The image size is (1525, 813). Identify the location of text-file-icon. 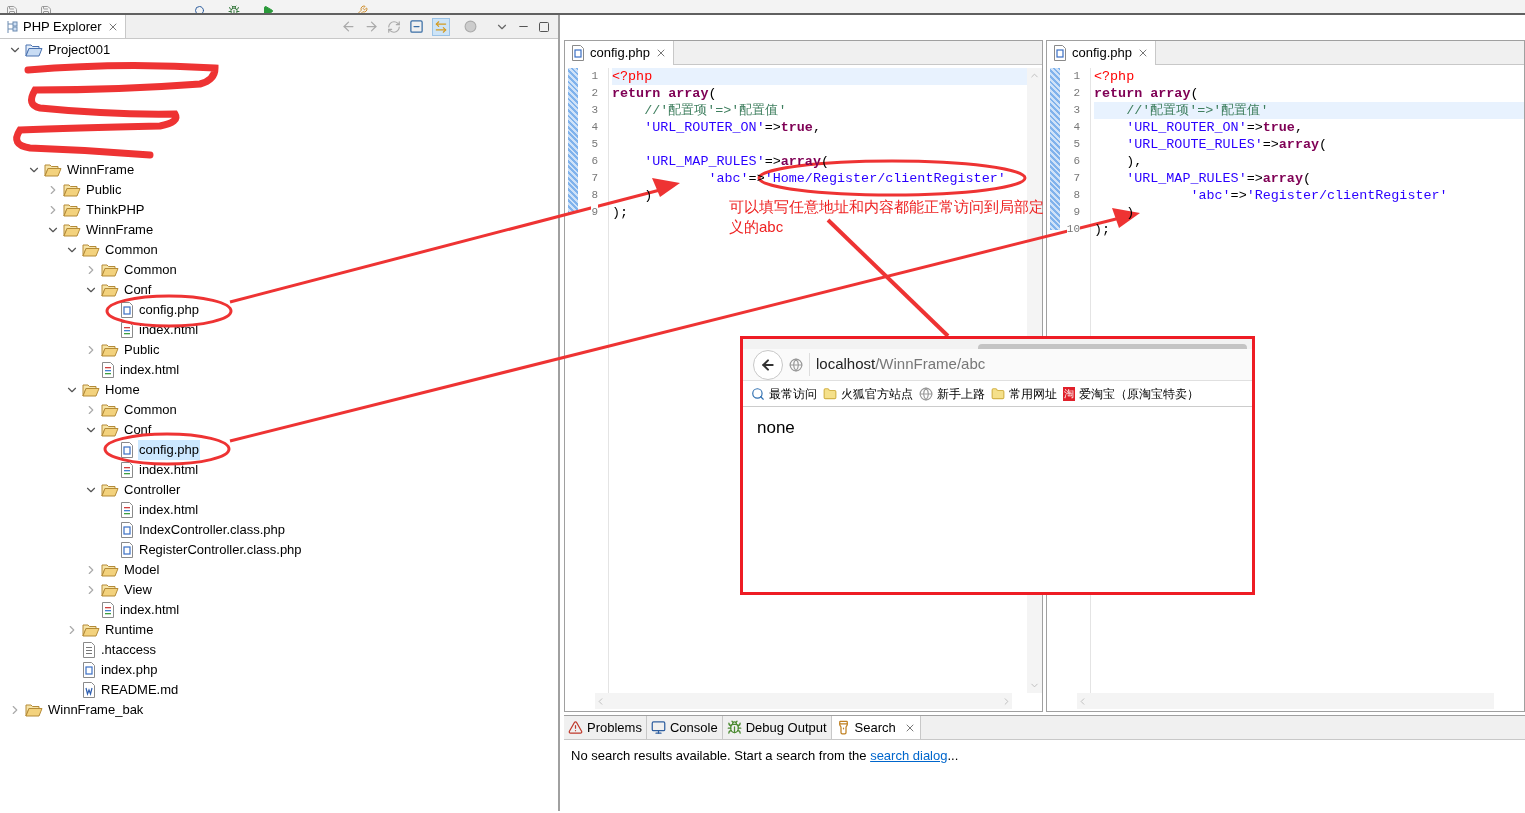
(89, 650).